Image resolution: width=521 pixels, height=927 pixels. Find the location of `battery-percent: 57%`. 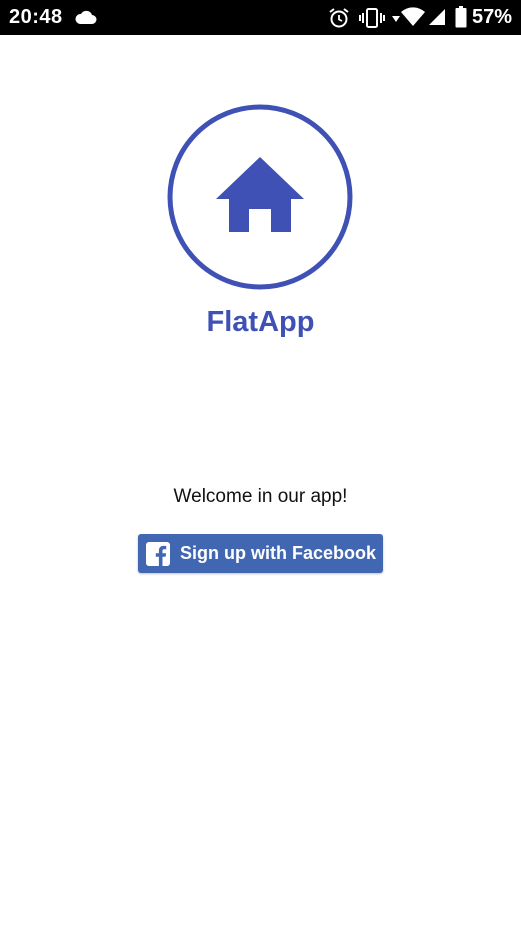

battery-percent: 57% is located at coordinates (491, 17).